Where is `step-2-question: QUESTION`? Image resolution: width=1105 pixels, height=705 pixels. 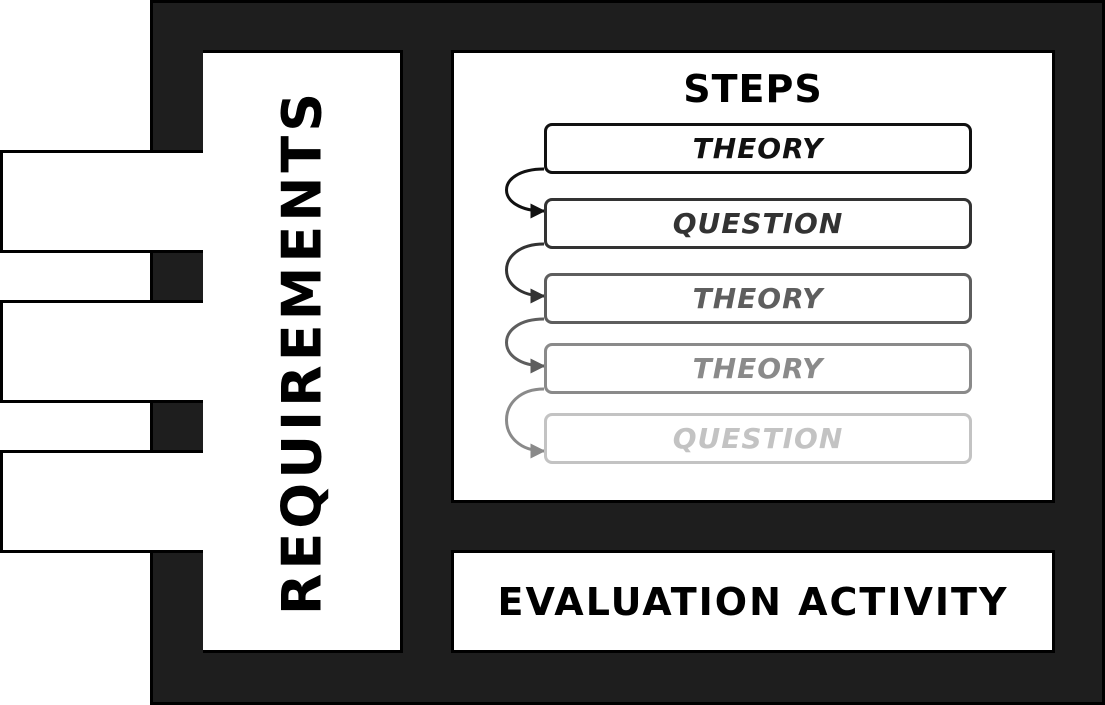 step-2-question: QUESTION is located at coordinates (758, 223).